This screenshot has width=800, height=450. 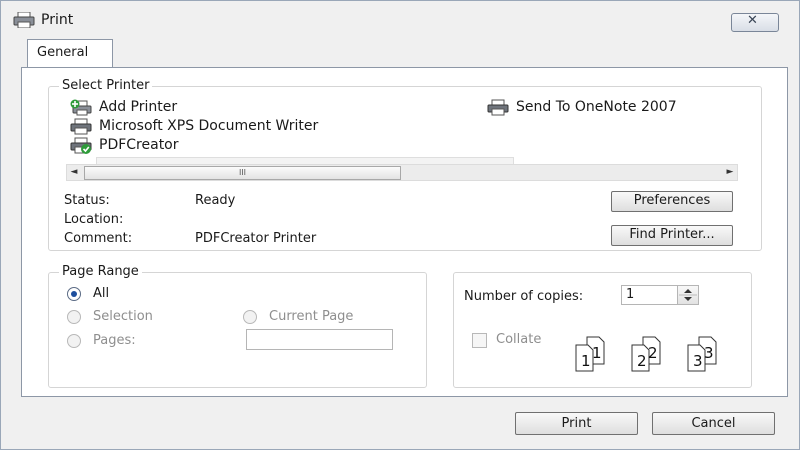 I want to click on printer-item-pdfcreator: PDFCreator, so click(x=170, y=146).